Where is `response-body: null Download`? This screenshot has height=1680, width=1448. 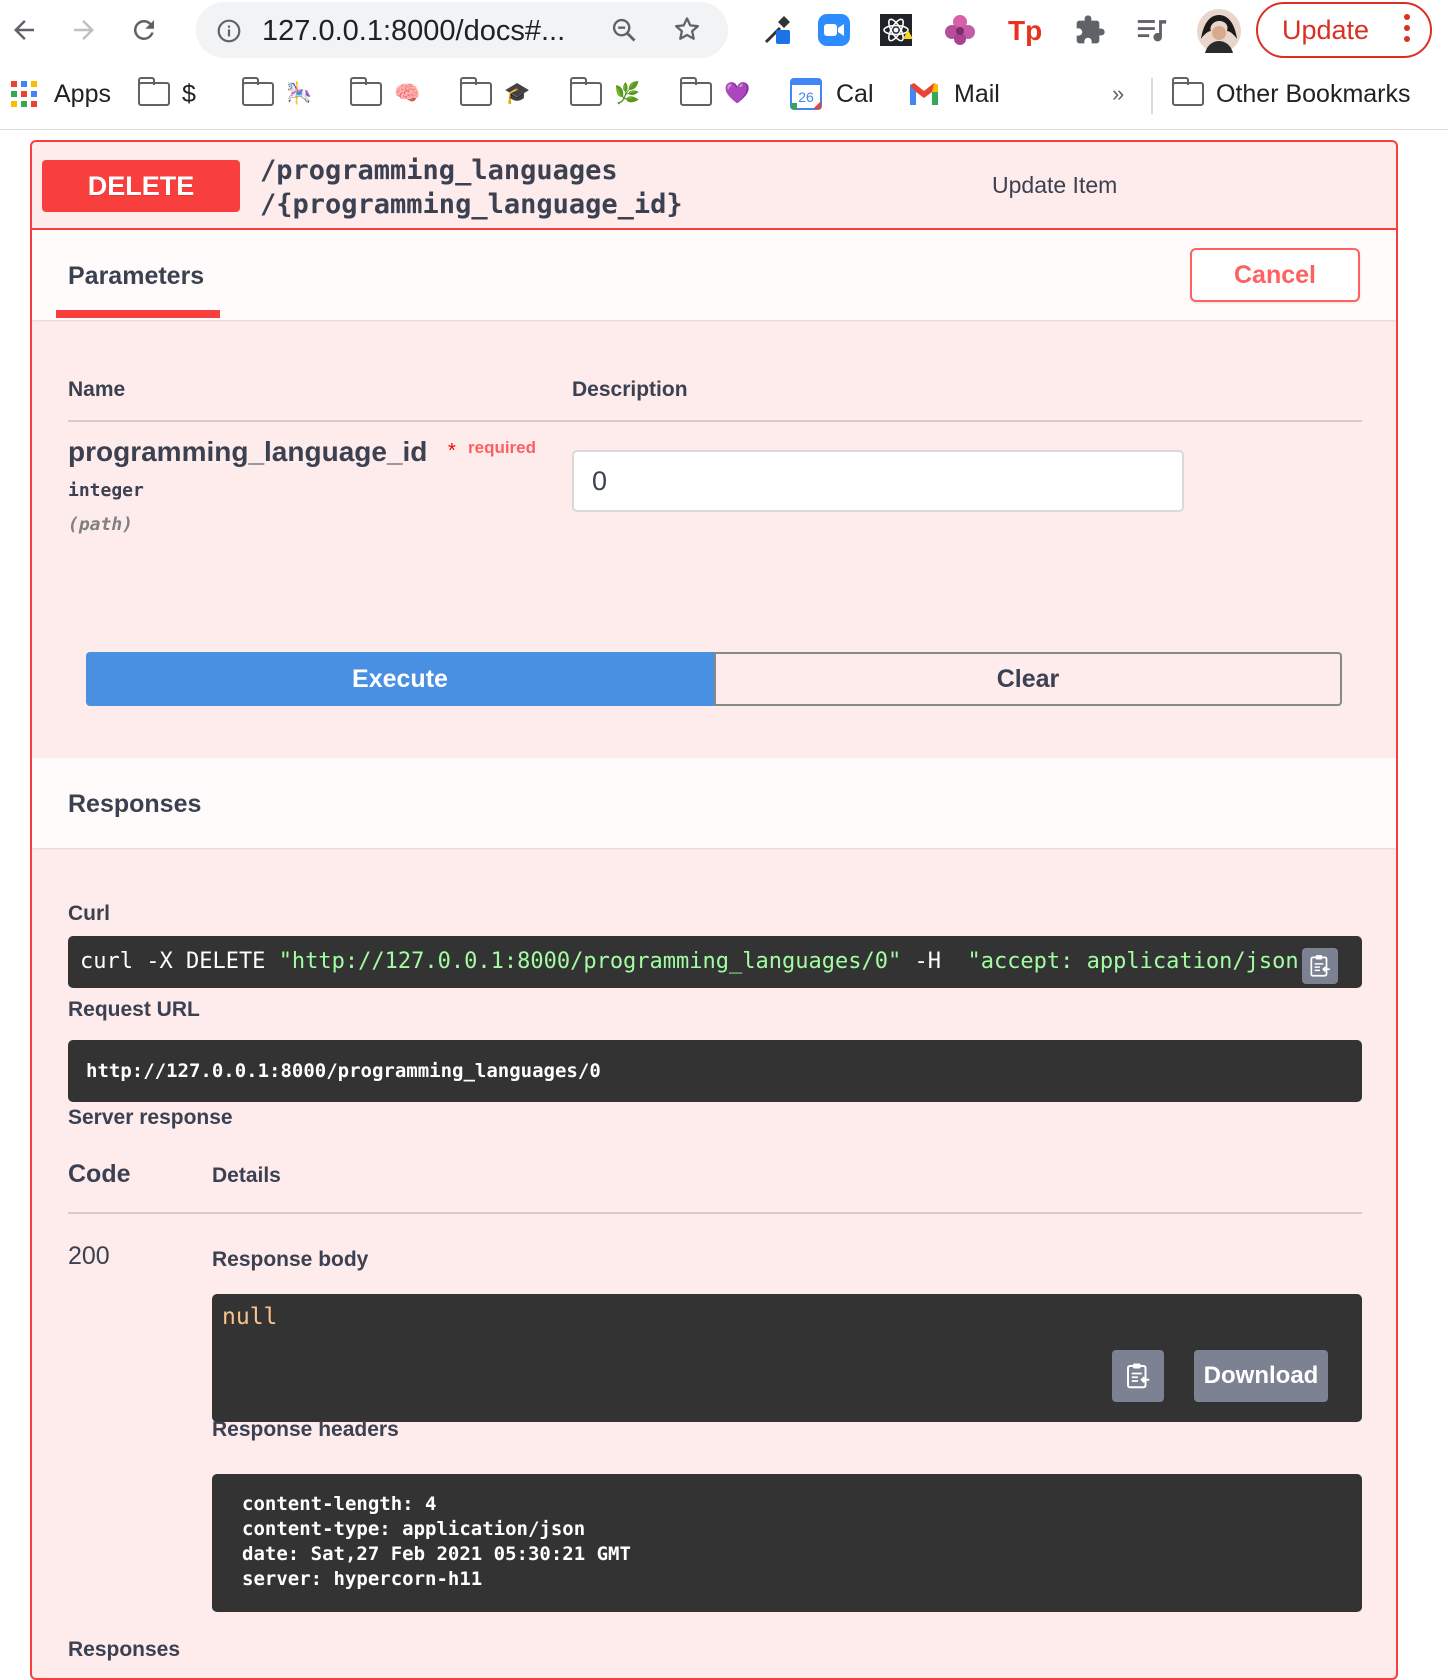
response-body: null Download is located at coordinates (787, 1358).